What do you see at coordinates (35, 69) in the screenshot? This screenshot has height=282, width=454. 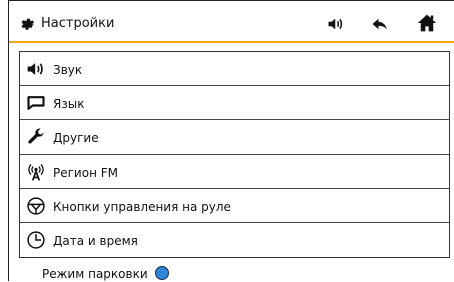 I see `speaker-icon` at bounding box center [35, 69].